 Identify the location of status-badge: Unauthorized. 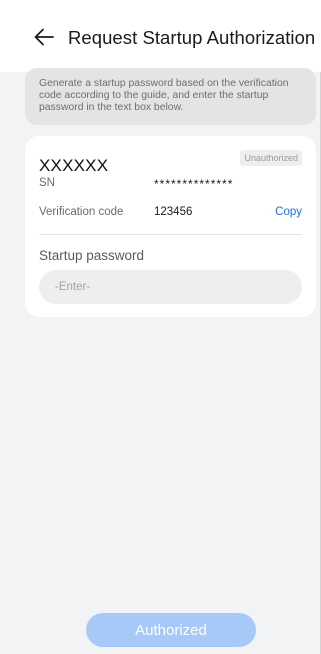
(271, 158).